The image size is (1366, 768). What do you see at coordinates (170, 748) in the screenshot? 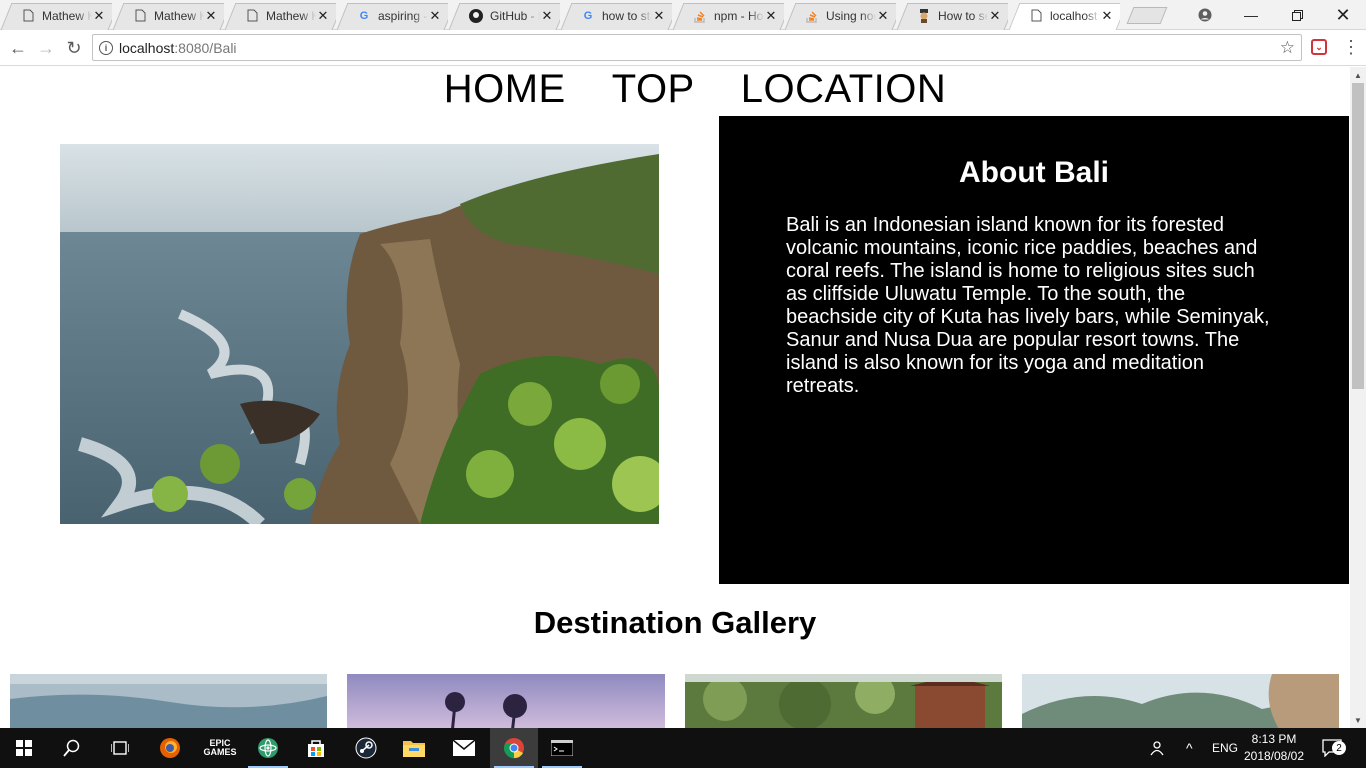
I see `firefox-icon` at bounding box center [170, 748].